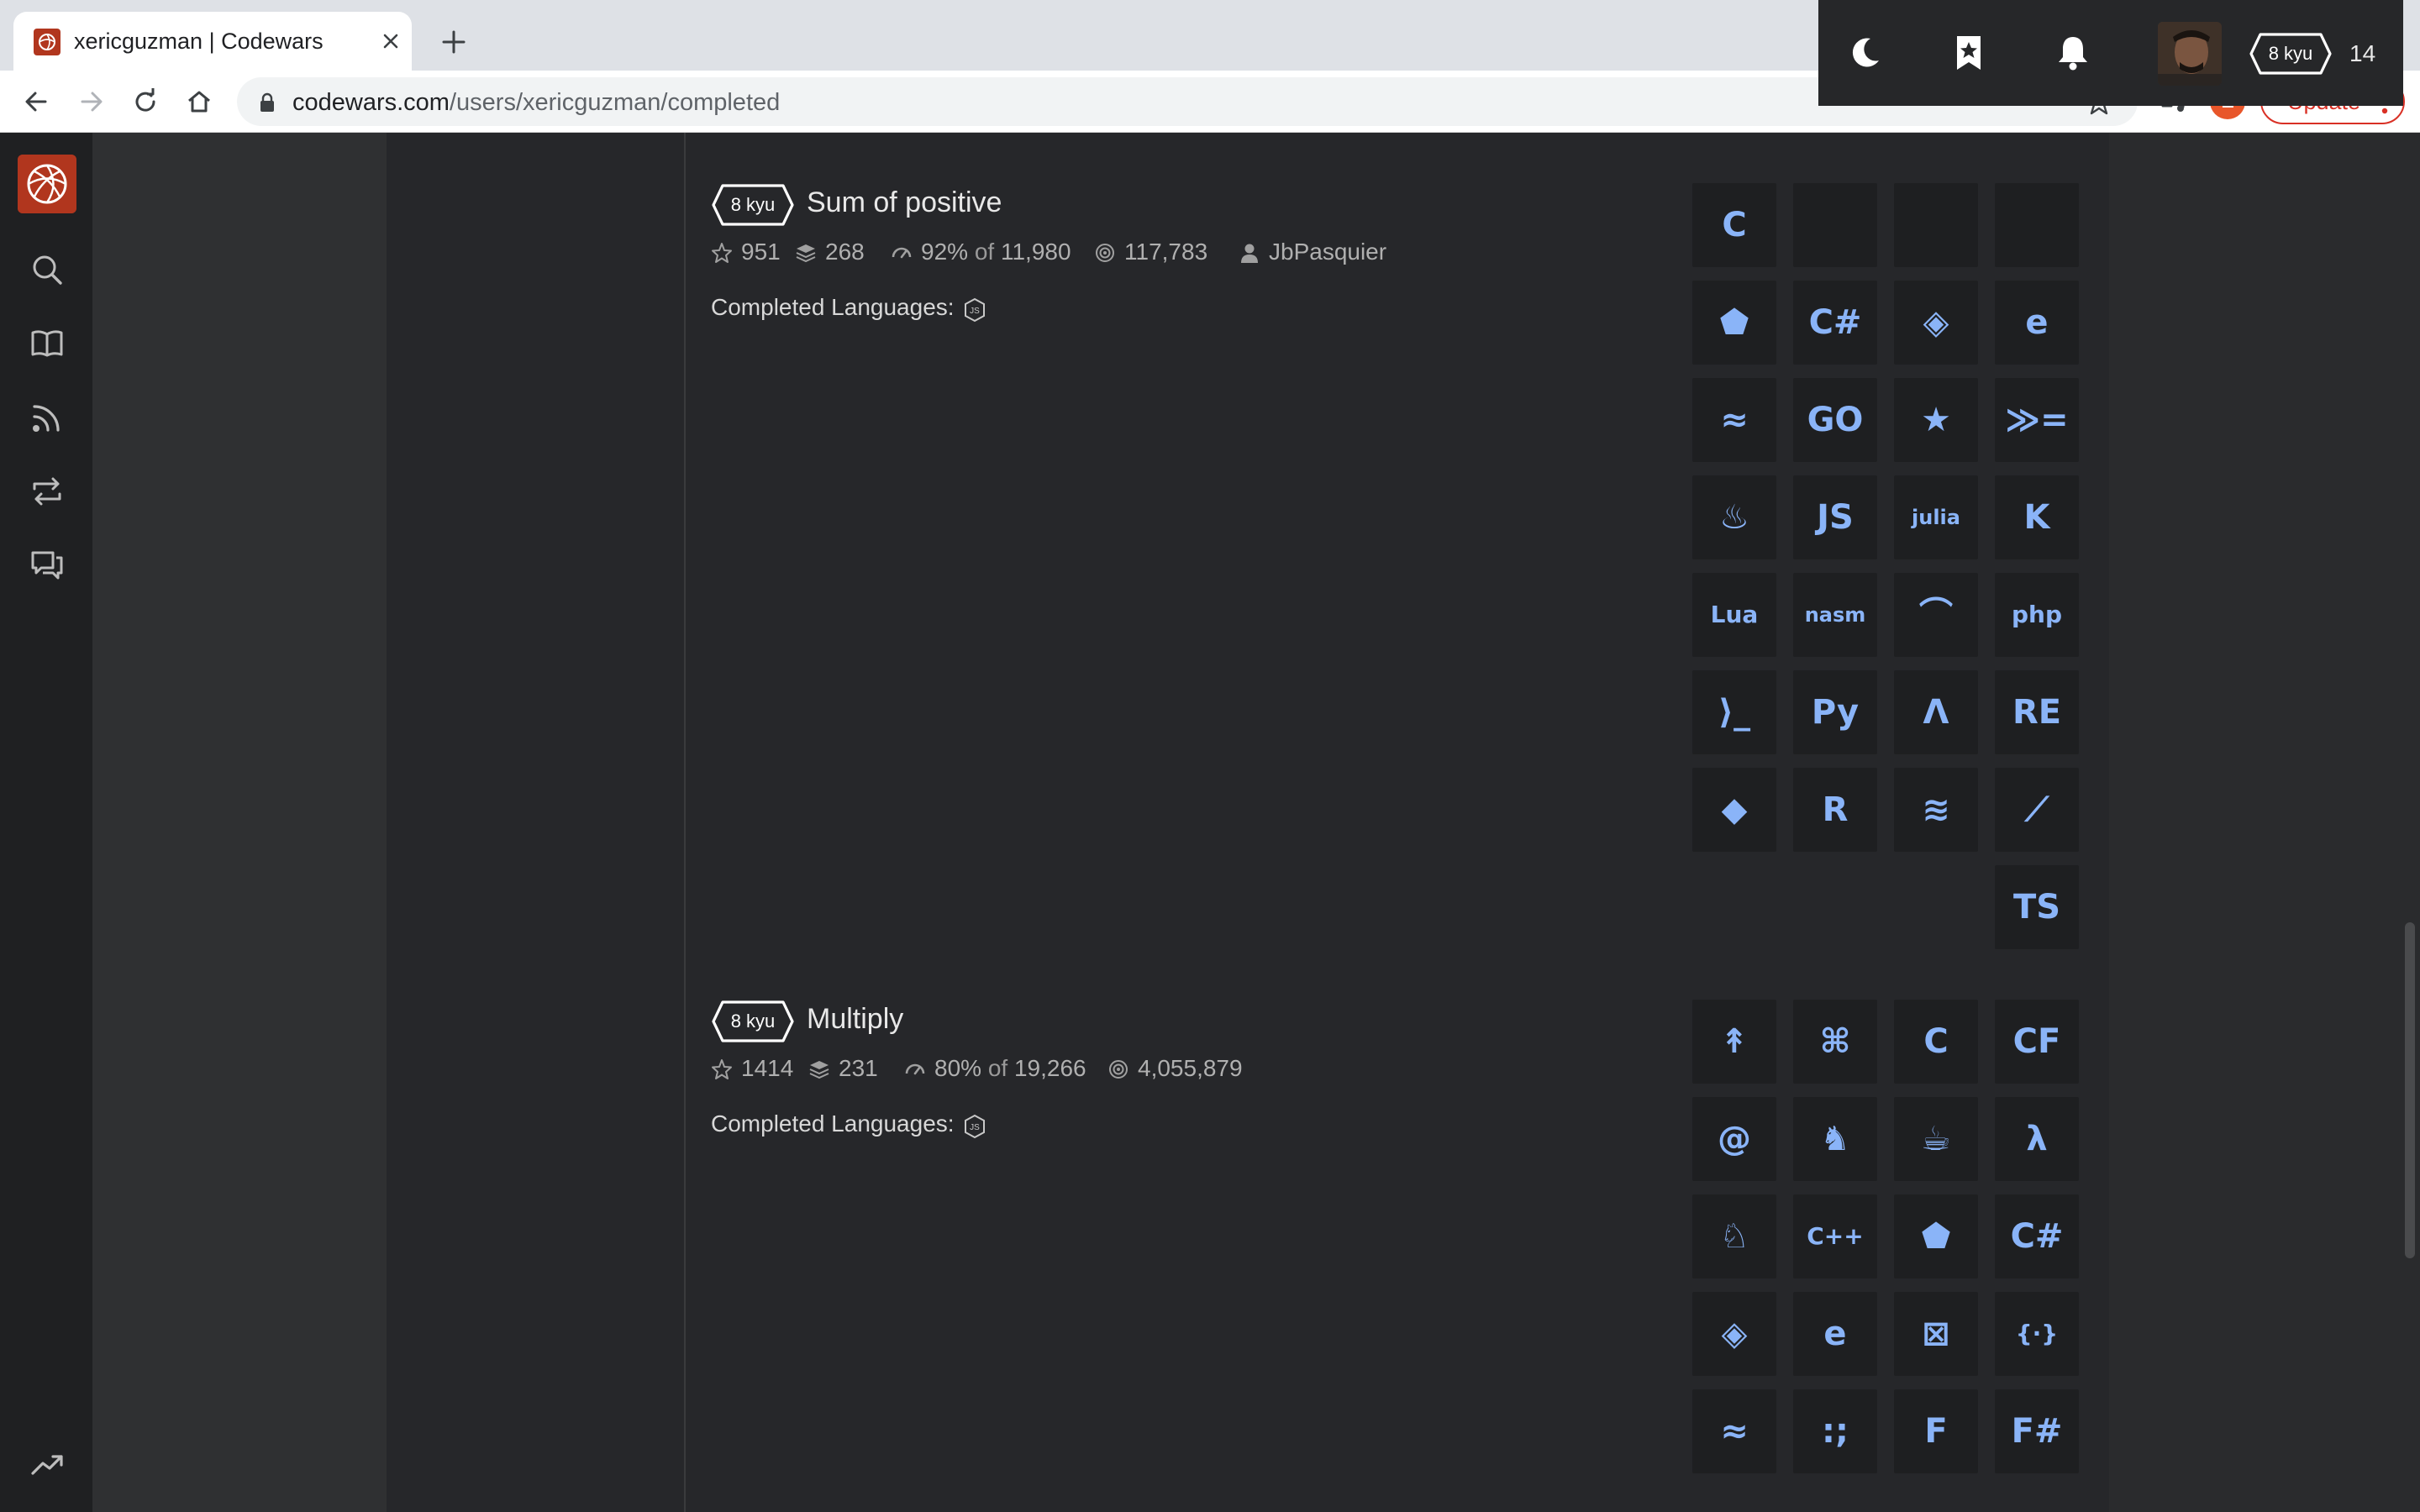 This screenshot has height=1512, width=2420. What do you see at coordinates (2037, 810) in the screenshot?
I see `language-tile-swift: ⟋` at bounding box center [2037, 810].